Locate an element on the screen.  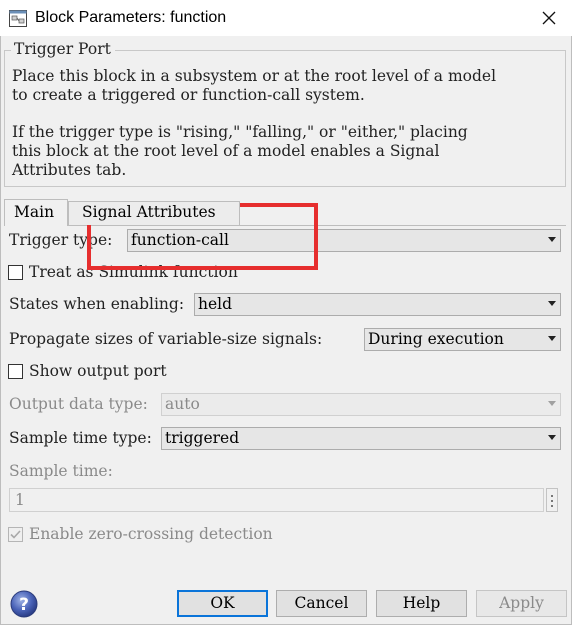
tab-signal-attributes: Signal Attributes is located at coordinates (154, 213).